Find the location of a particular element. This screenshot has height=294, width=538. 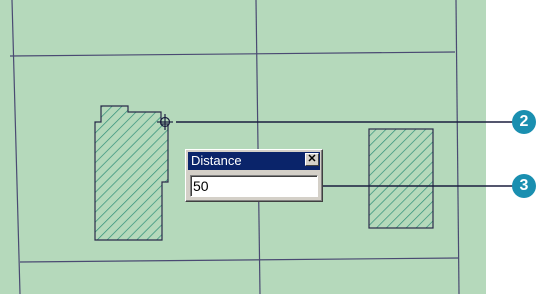

callout-2: 2 is located at coordinates (524, 122).